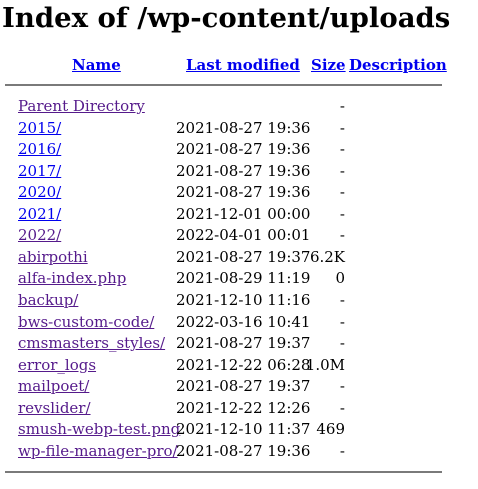 The width and height of the screenshot is (478, 489). I want to click on entry-link: mailpoet/, so click(53, 386).